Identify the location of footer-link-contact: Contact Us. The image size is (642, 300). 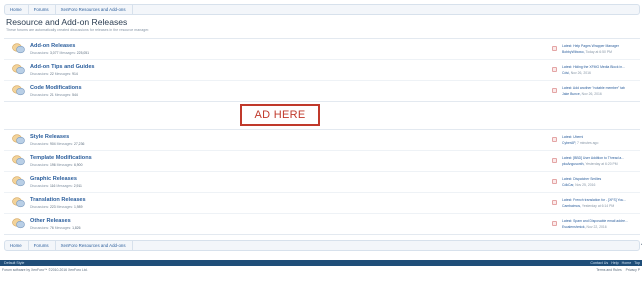
(599, 263).